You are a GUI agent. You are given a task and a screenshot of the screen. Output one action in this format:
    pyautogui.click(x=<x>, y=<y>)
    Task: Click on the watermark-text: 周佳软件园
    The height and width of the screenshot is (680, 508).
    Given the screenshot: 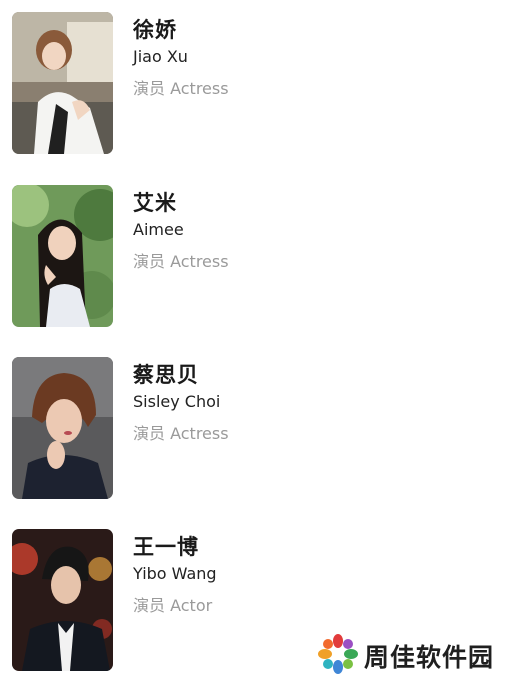 What is the action you would take?
    pyautogui.click(x=429, y=657)
    